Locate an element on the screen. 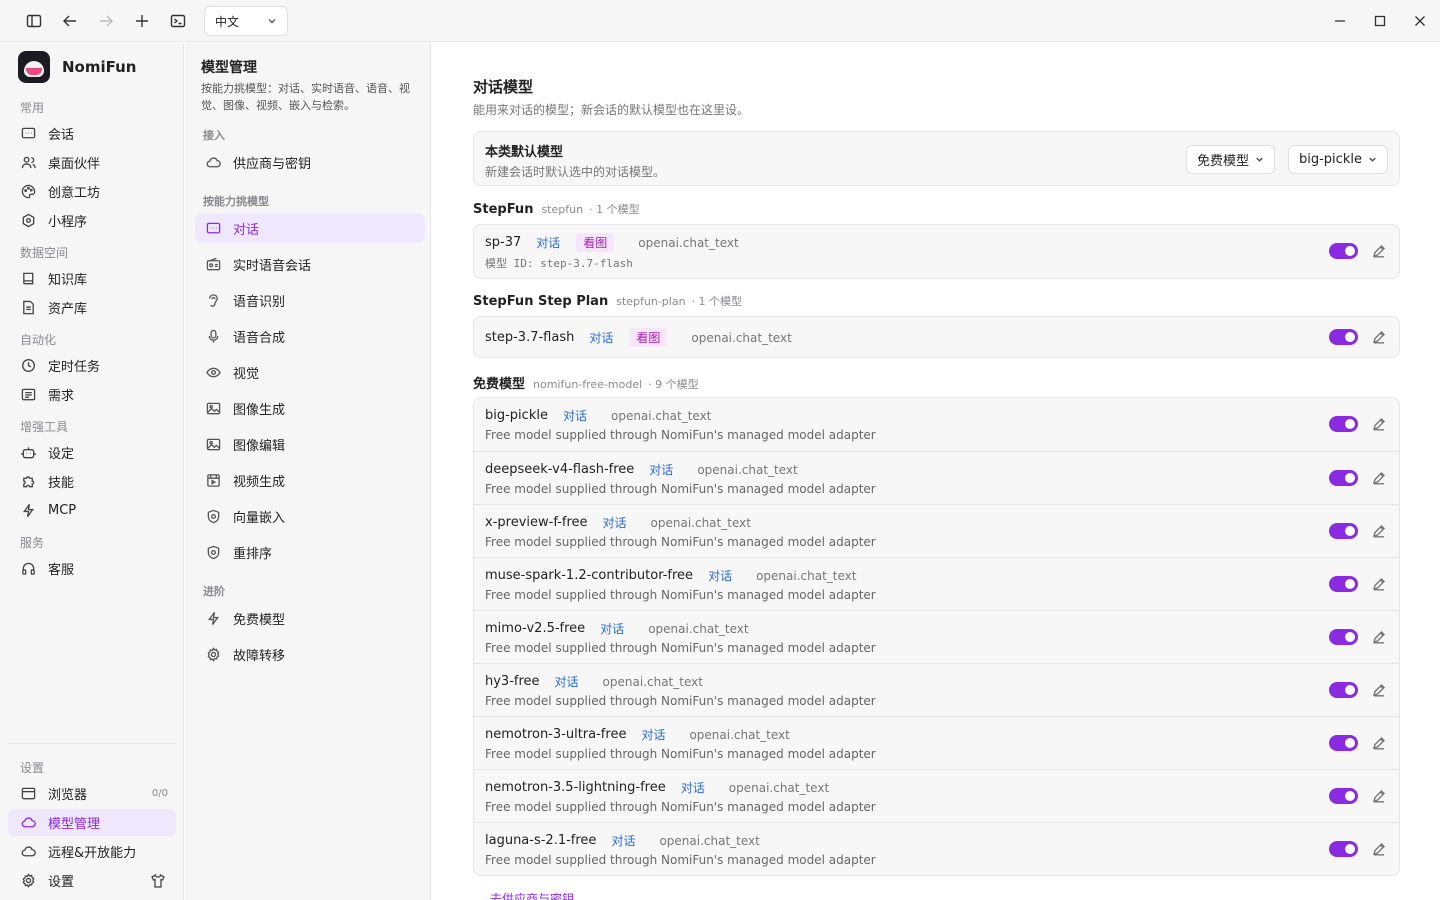 Image resolution: width=1440 pixels, height=900 pixels. maximize-icon is located at coordinates (1380, 21).